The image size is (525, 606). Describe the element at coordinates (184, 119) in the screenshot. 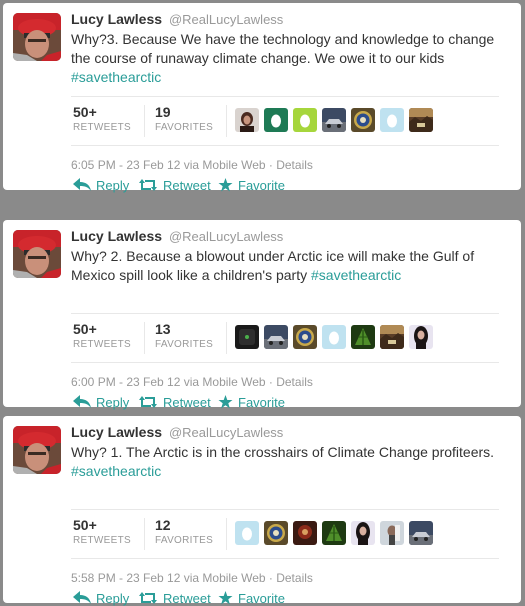

I see `favorite-count: 19 FAVORITES` at that location.